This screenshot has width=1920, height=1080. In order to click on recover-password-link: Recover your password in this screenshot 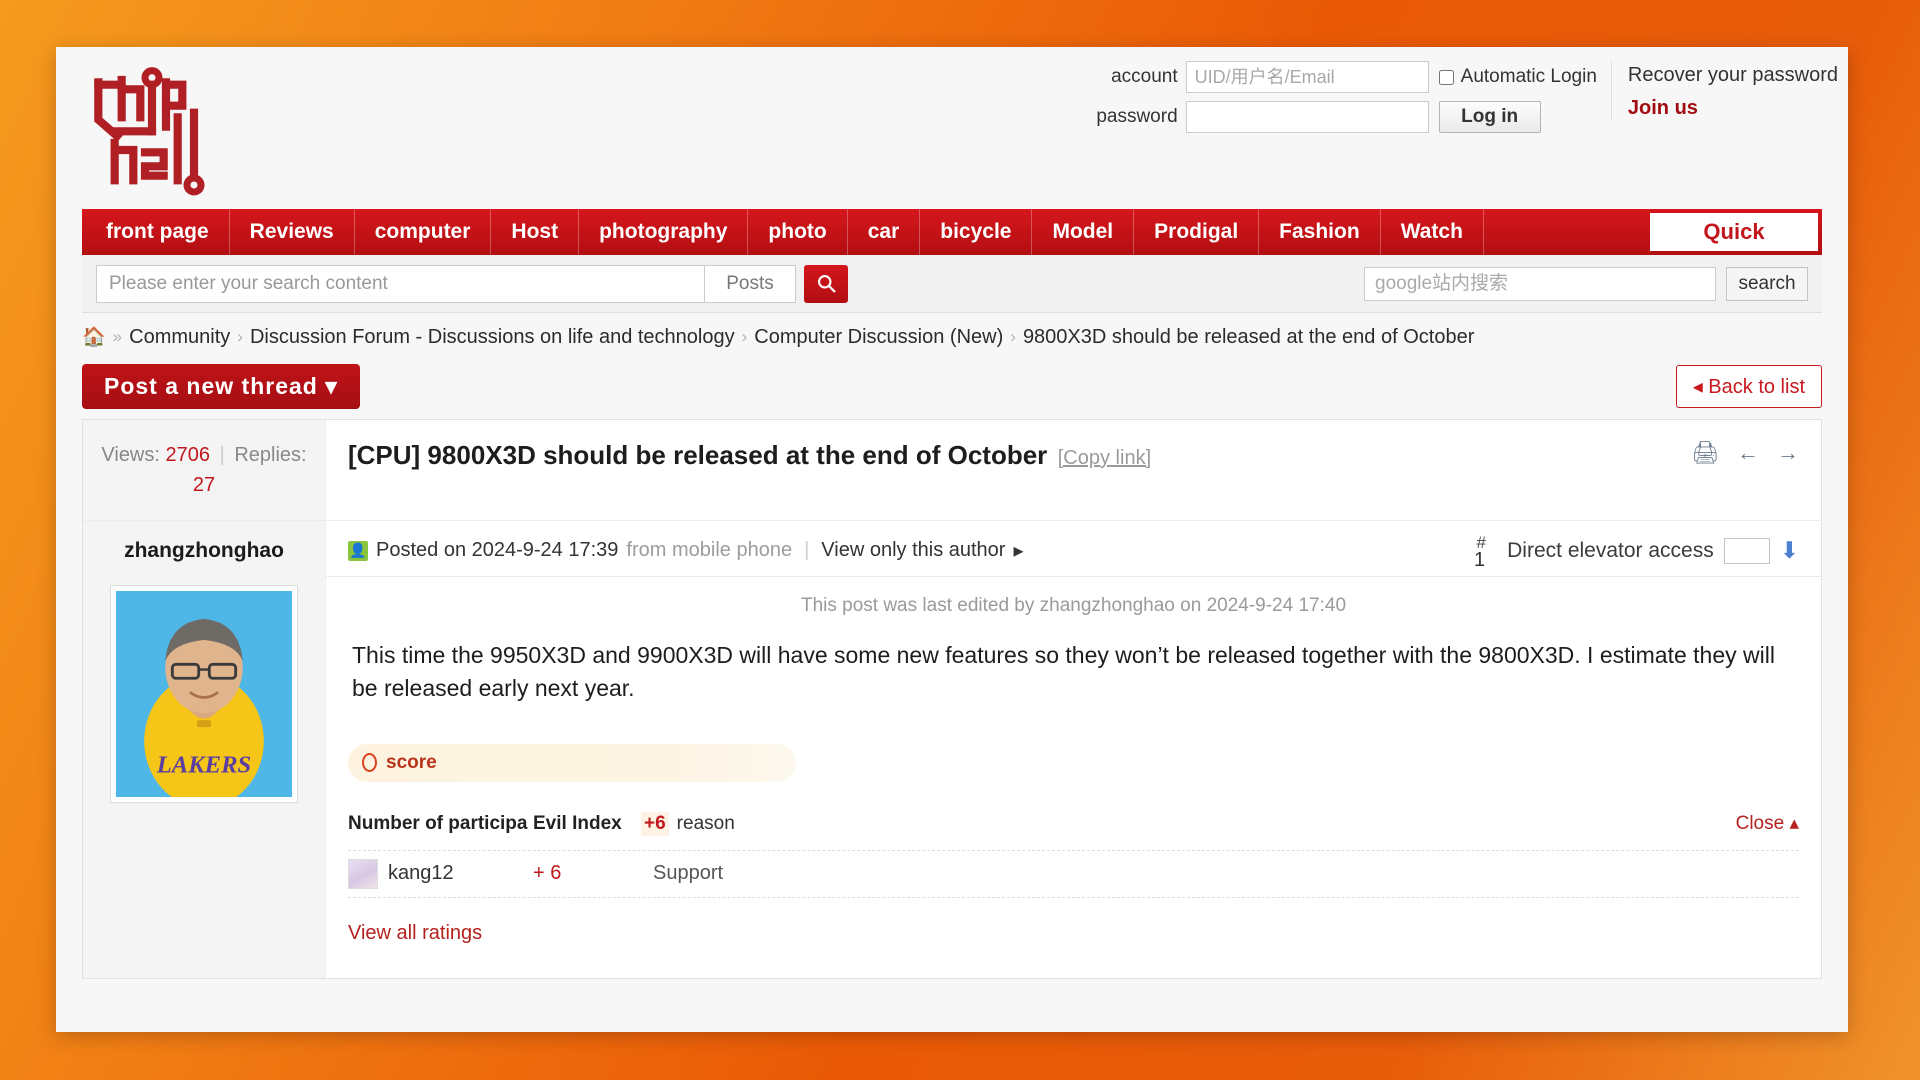, I will do `click(1733, 75)`.